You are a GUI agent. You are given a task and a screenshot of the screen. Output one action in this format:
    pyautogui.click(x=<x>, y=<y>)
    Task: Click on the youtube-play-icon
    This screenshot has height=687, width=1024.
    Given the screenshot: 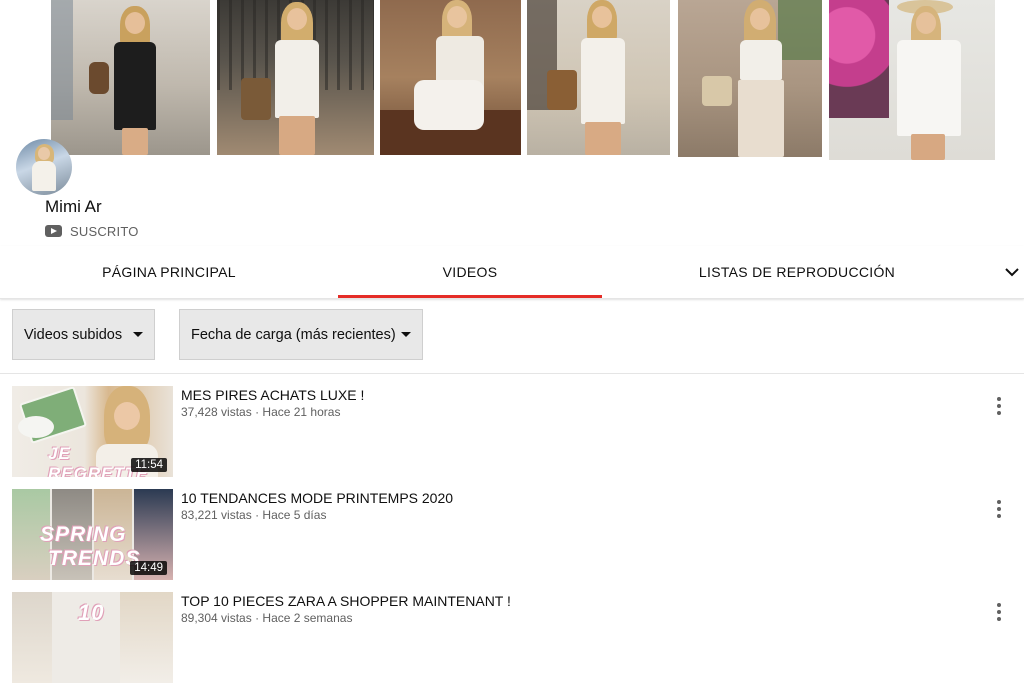 What is the action you would take?
    pyautogui.click(x=53, y=231)
    